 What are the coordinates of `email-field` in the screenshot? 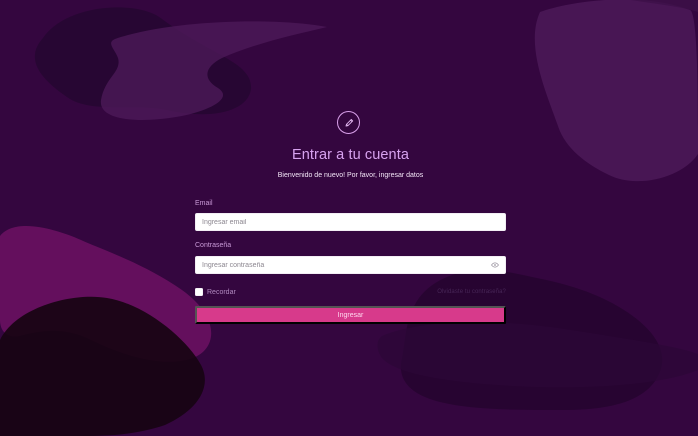 It's located at (350, 222).